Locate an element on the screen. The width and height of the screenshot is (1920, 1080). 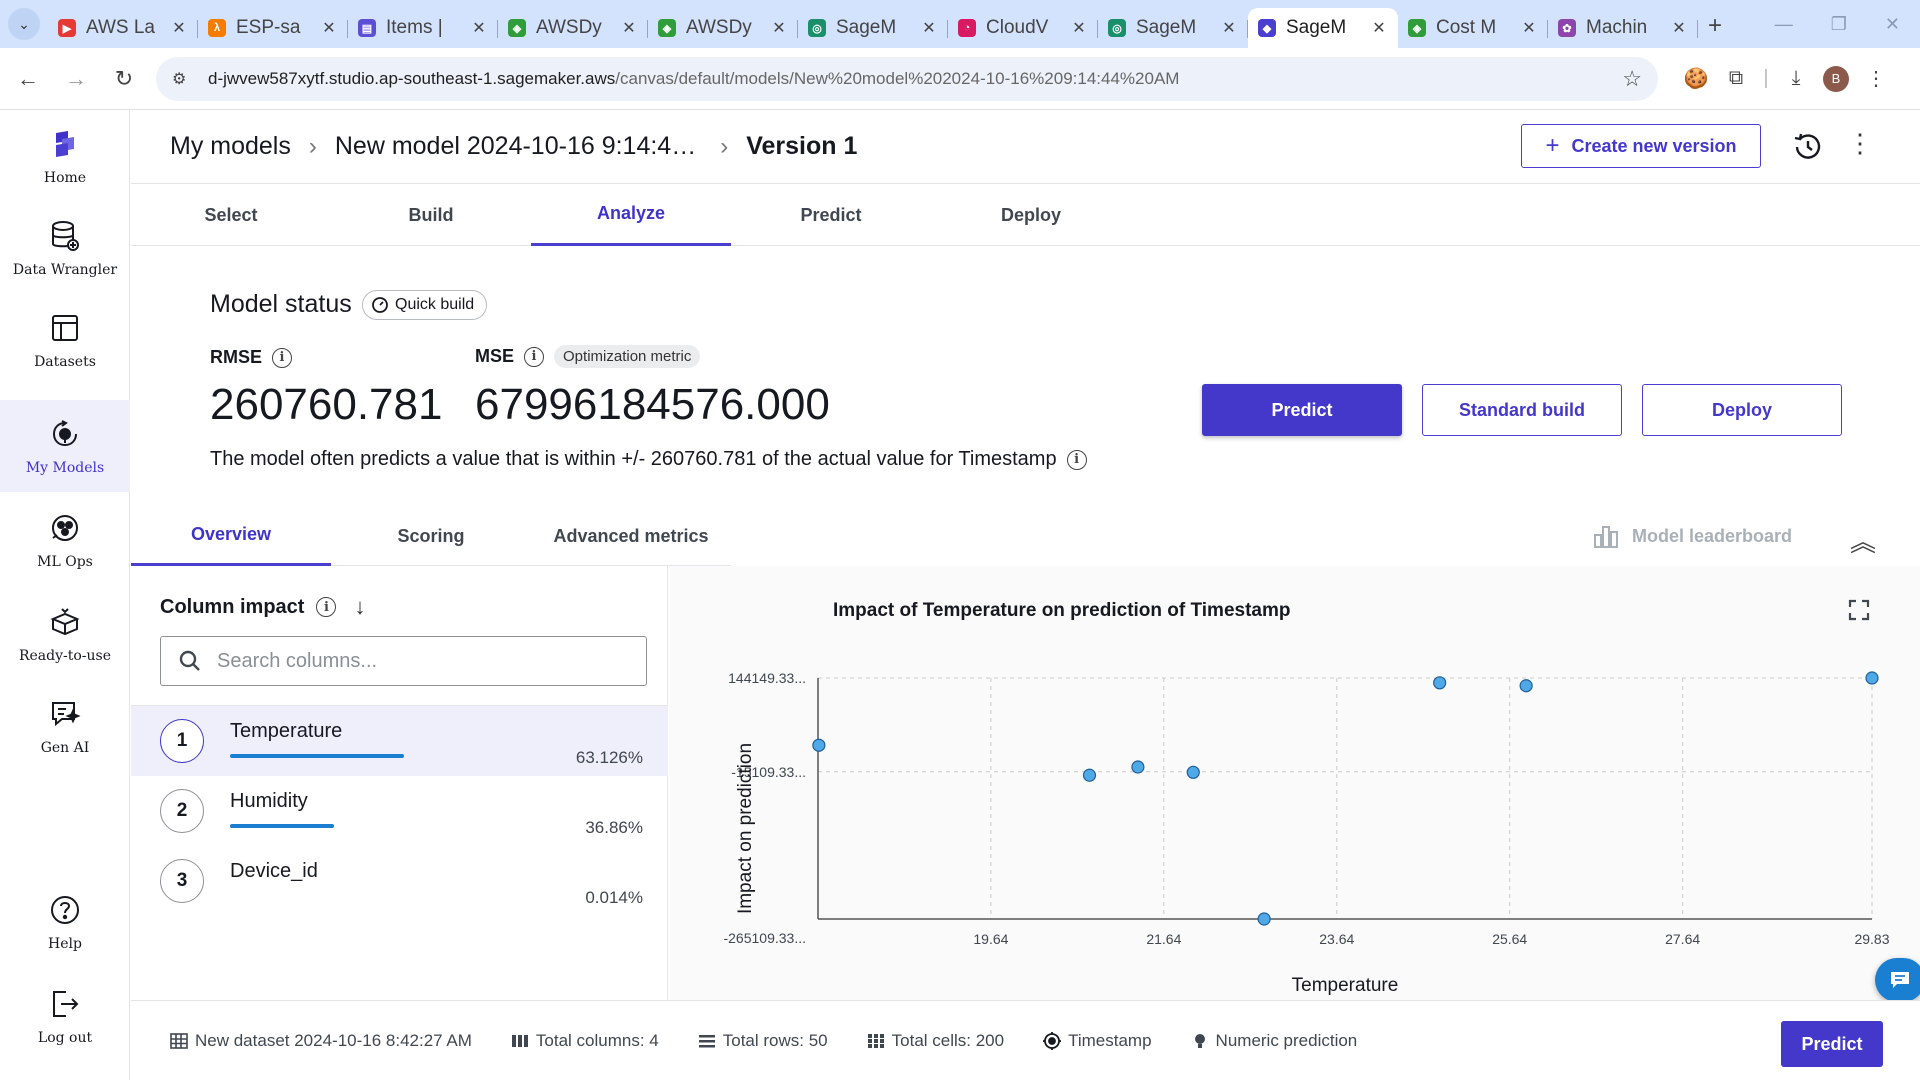
tab-deploy: Deploy is located at coordinates (1031, 215).